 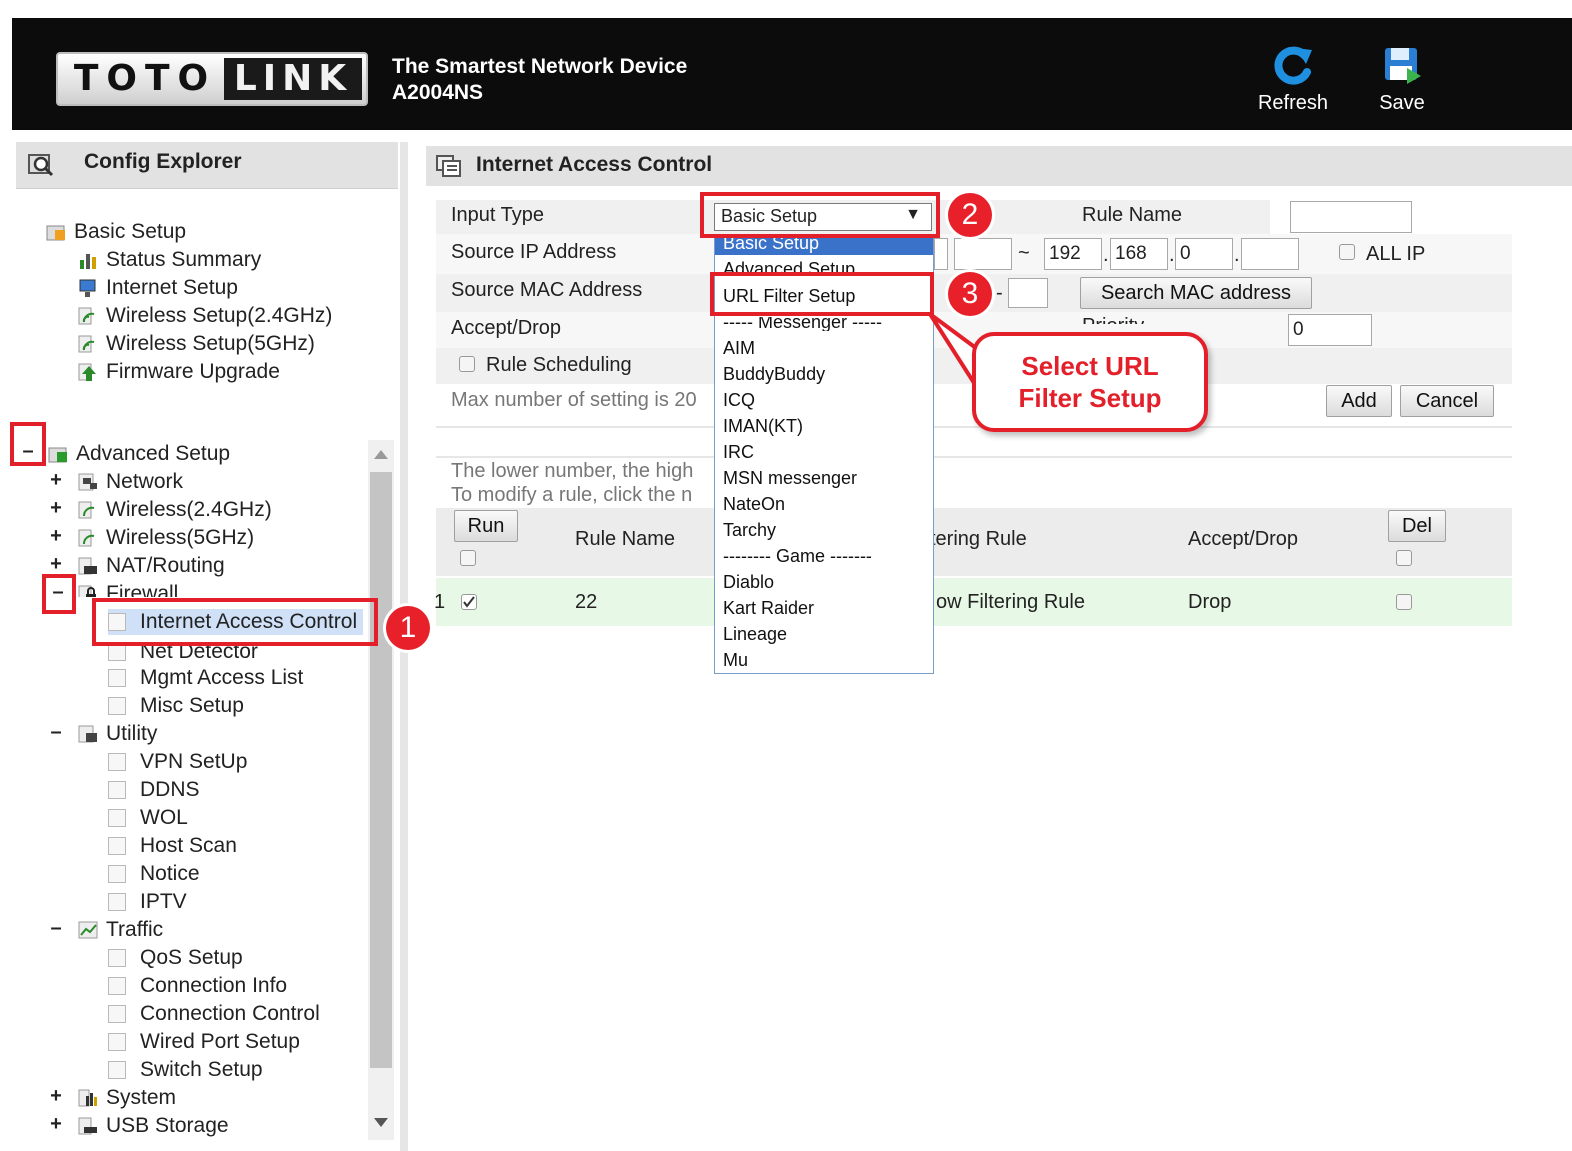 I want to click on add-button: Add, so click(x=1359, y=401).